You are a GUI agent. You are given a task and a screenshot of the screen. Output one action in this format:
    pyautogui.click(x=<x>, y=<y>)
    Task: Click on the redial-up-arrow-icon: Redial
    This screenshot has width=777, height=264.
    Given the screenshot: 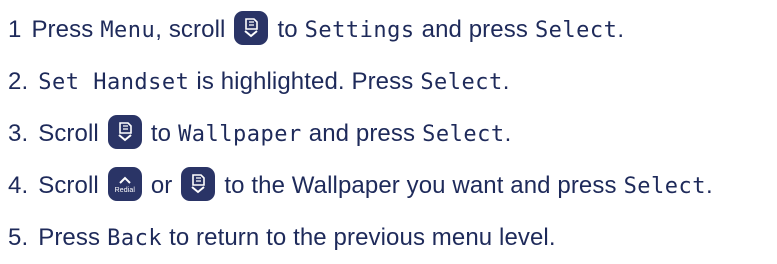 What is the action you would take?
    pyautogui.click(x=124, y=184)
    